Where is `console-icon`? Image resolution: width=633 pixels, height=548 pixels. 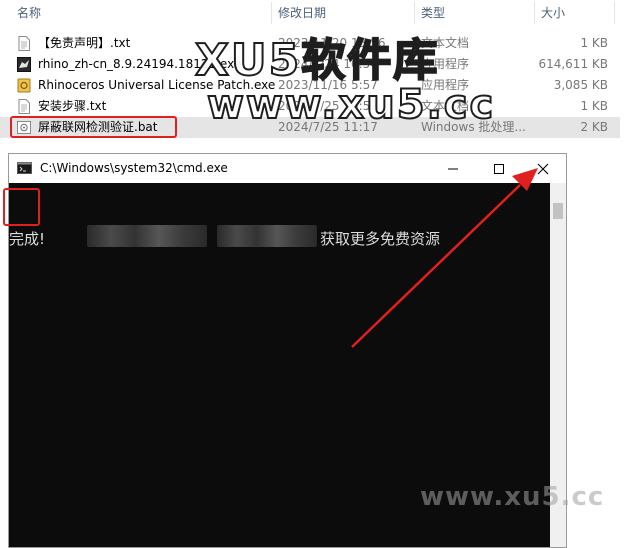
console-icon is located at coordinates (24, 168).